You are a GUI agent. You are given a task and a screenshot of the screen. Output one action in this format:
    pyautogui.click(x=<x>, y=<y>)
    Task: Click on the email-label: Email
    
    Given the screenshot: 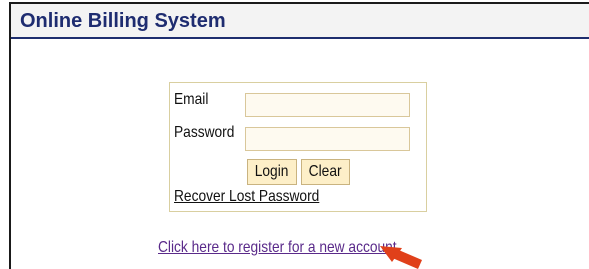 What is the action you would take?
    pyautogui.click(x=191, y=99)
    